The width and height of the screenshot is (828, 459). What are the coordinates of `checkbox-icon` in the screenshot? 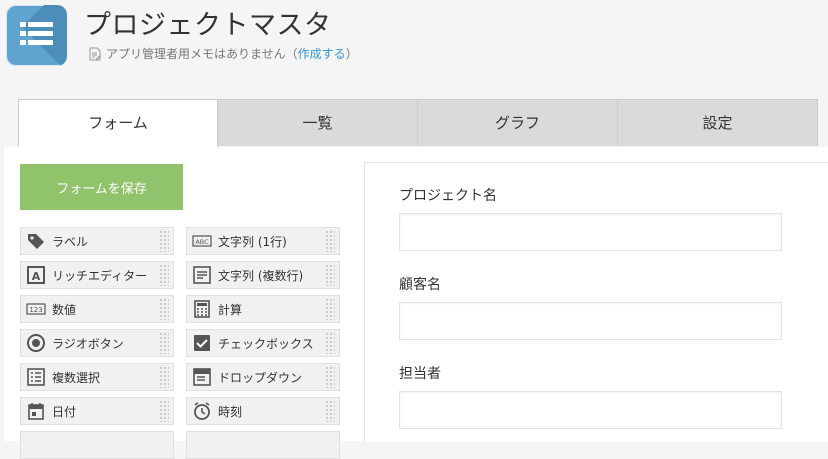 It's located at (202, 343).